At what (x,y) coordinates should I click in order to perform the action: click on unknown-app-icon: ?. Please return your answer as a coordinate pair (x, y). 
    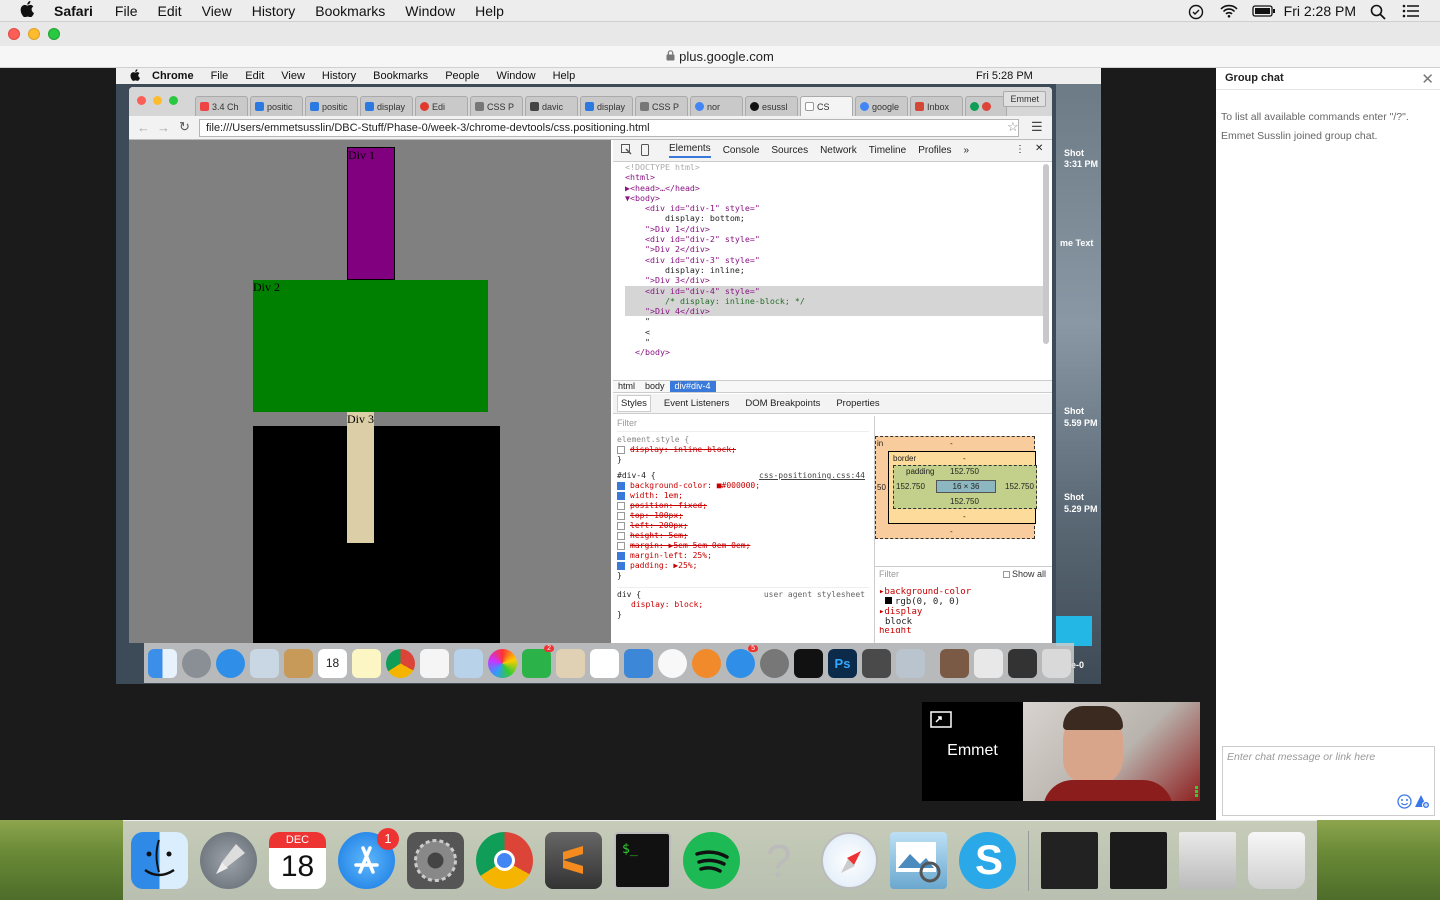
    Looking at the image, I should click on (780, 860).